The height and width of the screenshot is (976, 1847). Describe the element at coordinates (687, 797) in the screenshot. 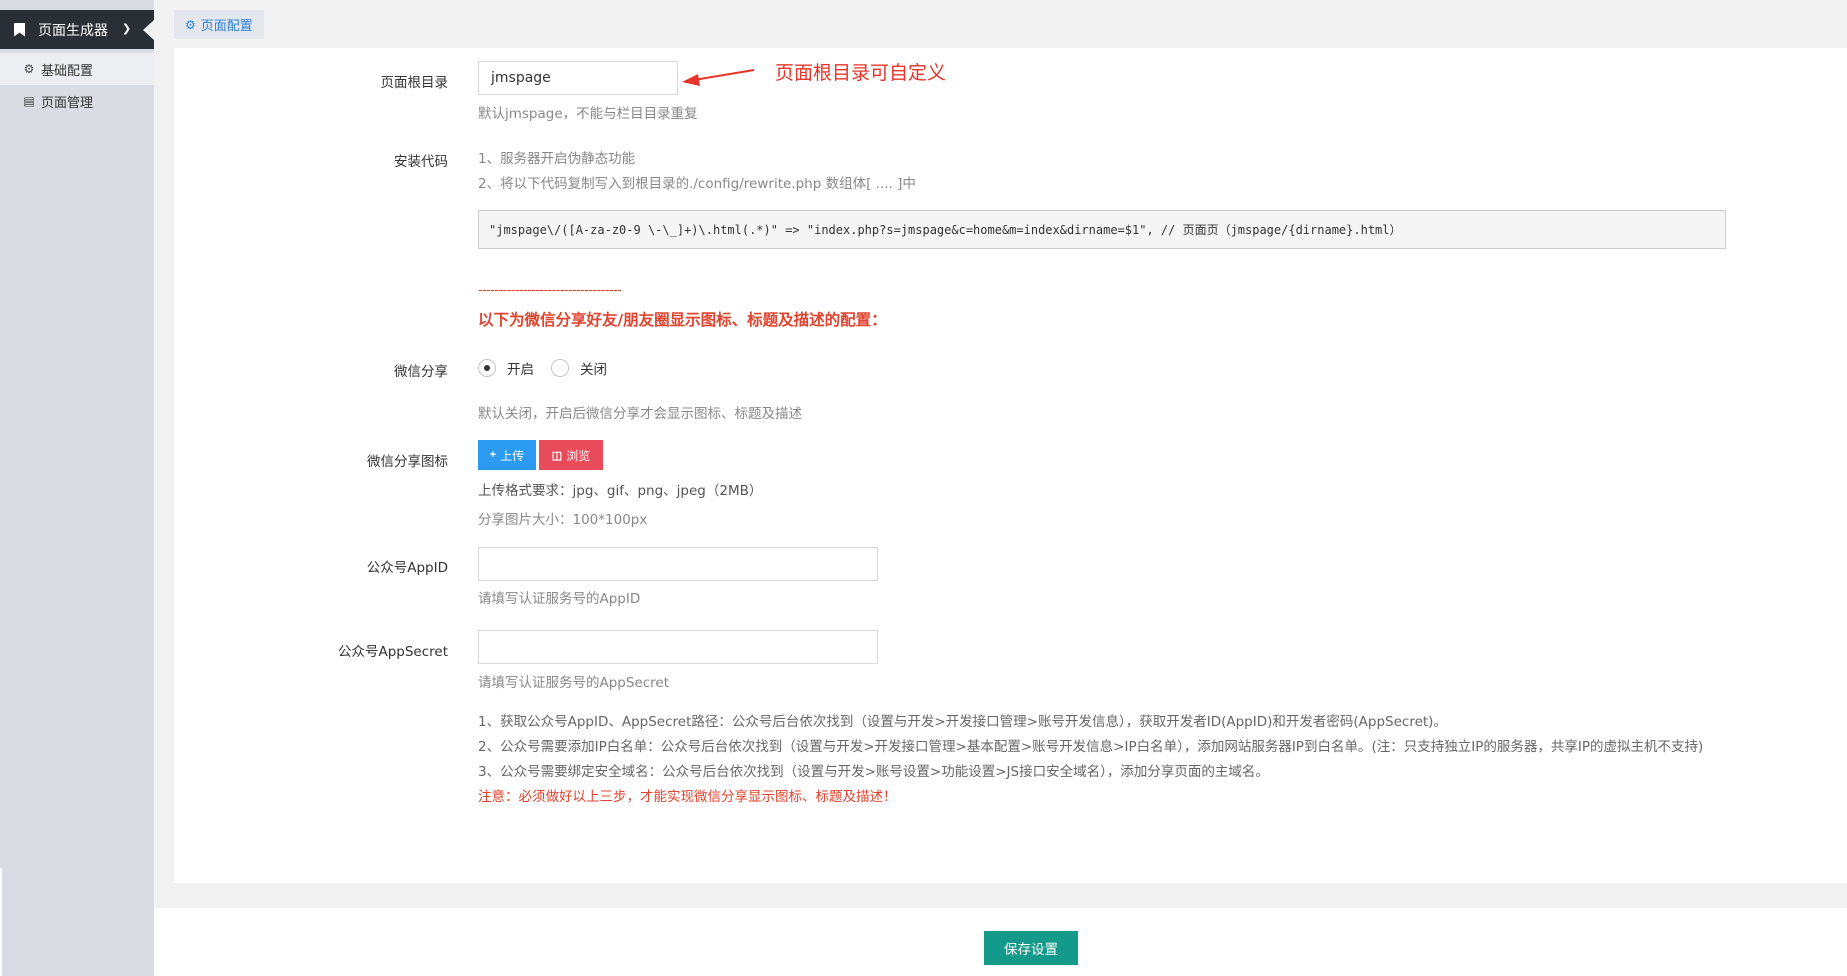

I see `warning-note: 注意：必须做好以上三步，才能实现微信分享显示图标、标题及描述！` at that location.